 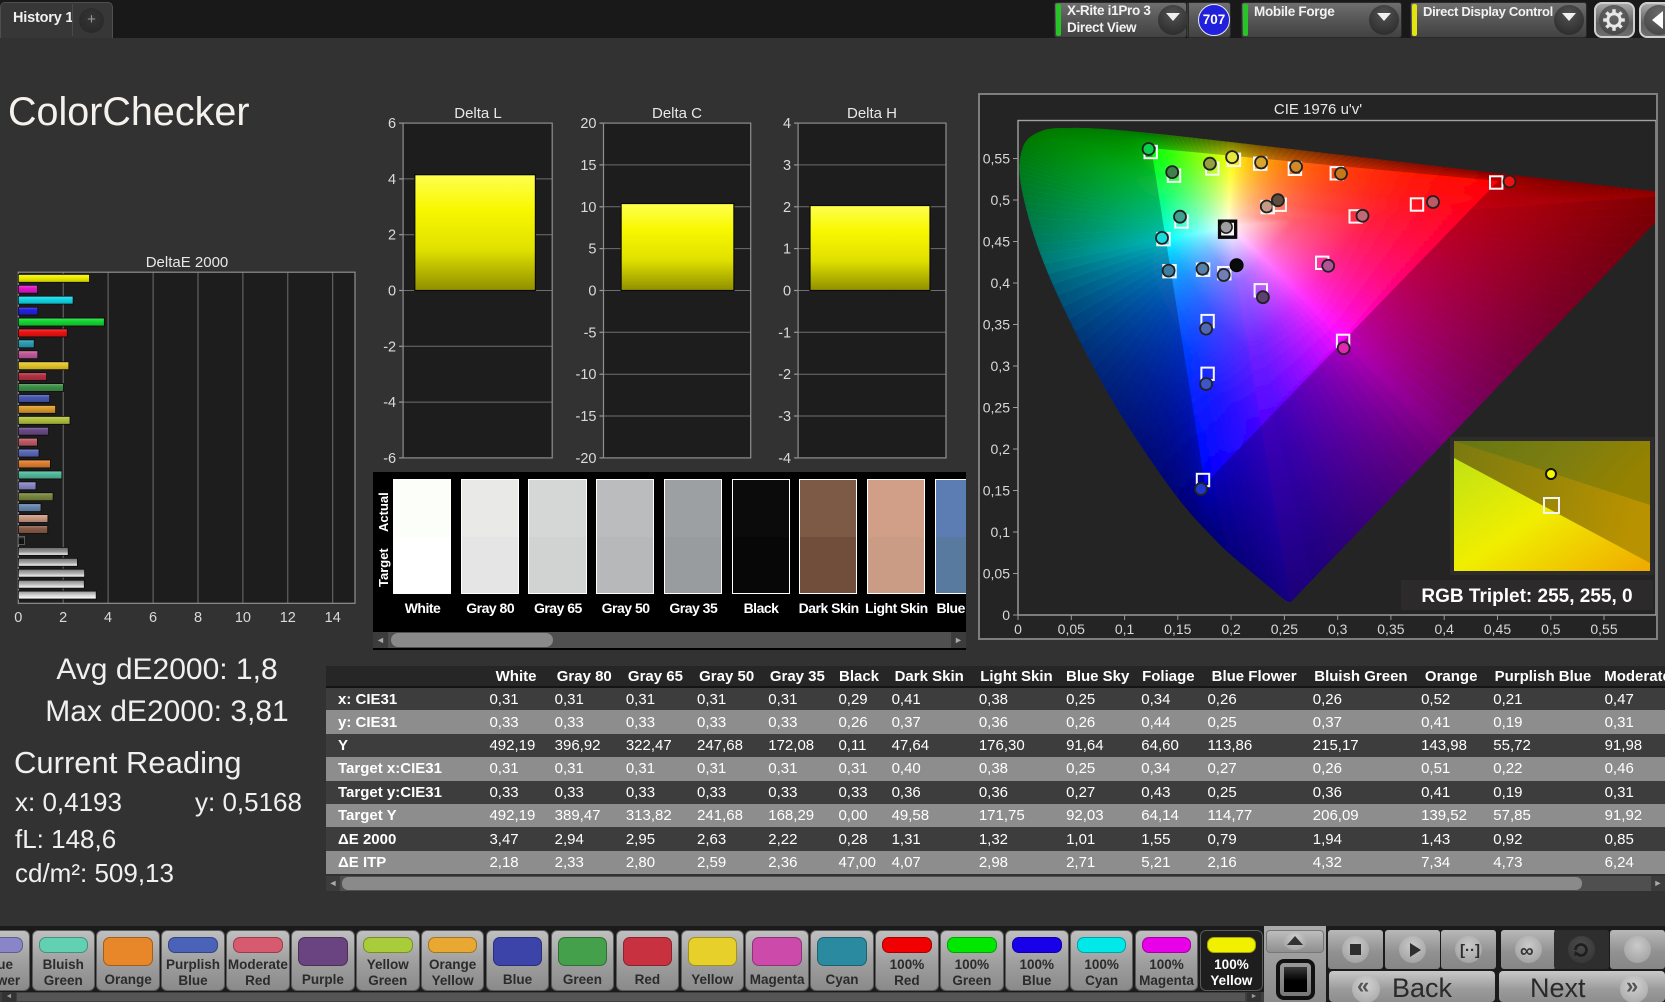 I want to click on svg-text: -3, so click(x=784, y=417).